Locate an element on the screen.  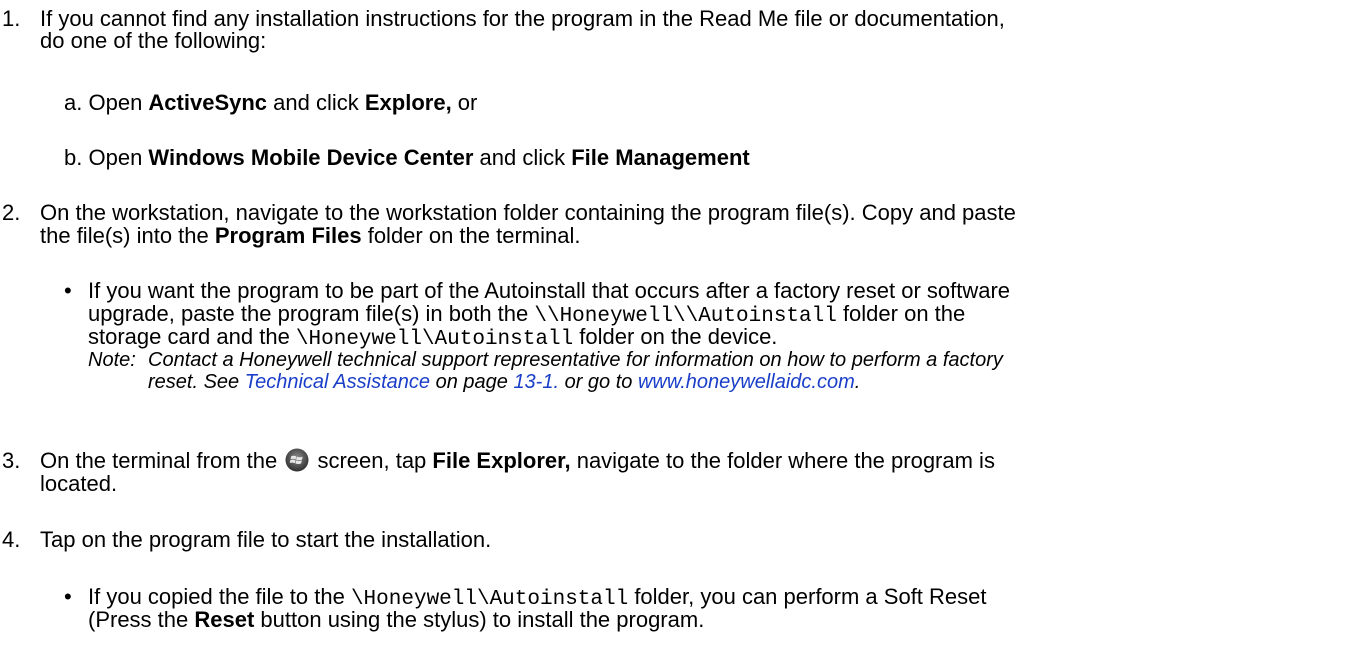
ui-term: Program Files is located at coordinates (288, 235).